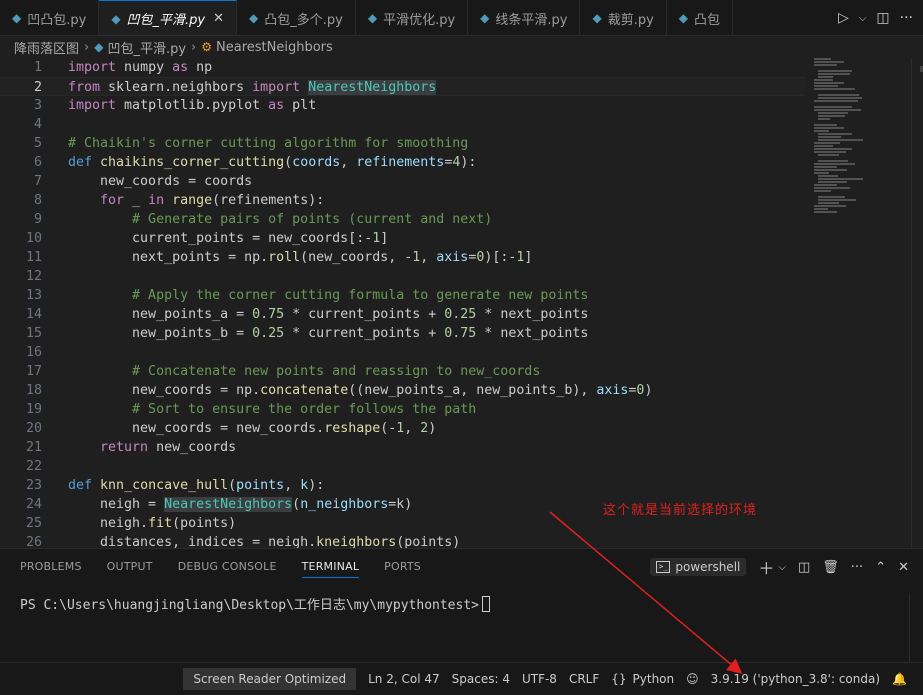 The height and width of the screenshot is (695, 923). What do you see at coordinates (698, 567) in the screenshot?
I see `terminal-shell-selector: >_ powershell` at bounding box center [698, 567].